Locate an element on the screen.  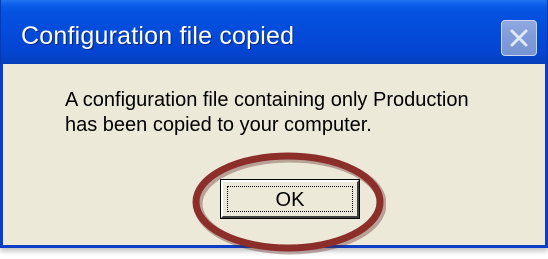
ok-button: OK is located at coordinates (290, 199).